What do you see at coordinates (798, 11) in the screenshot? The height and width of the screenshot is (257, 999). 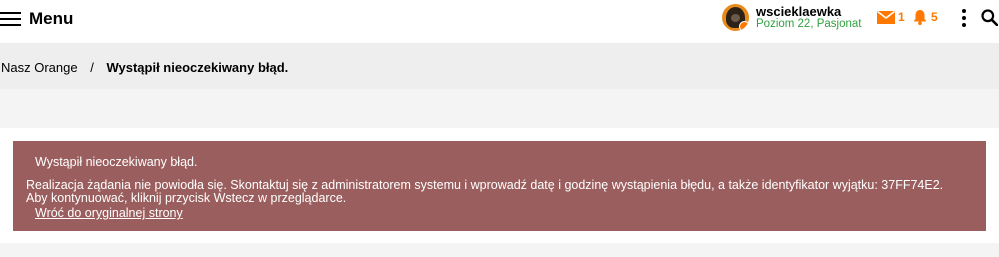 I see `username: wscieklaewka` at bounding box center [798, 11].